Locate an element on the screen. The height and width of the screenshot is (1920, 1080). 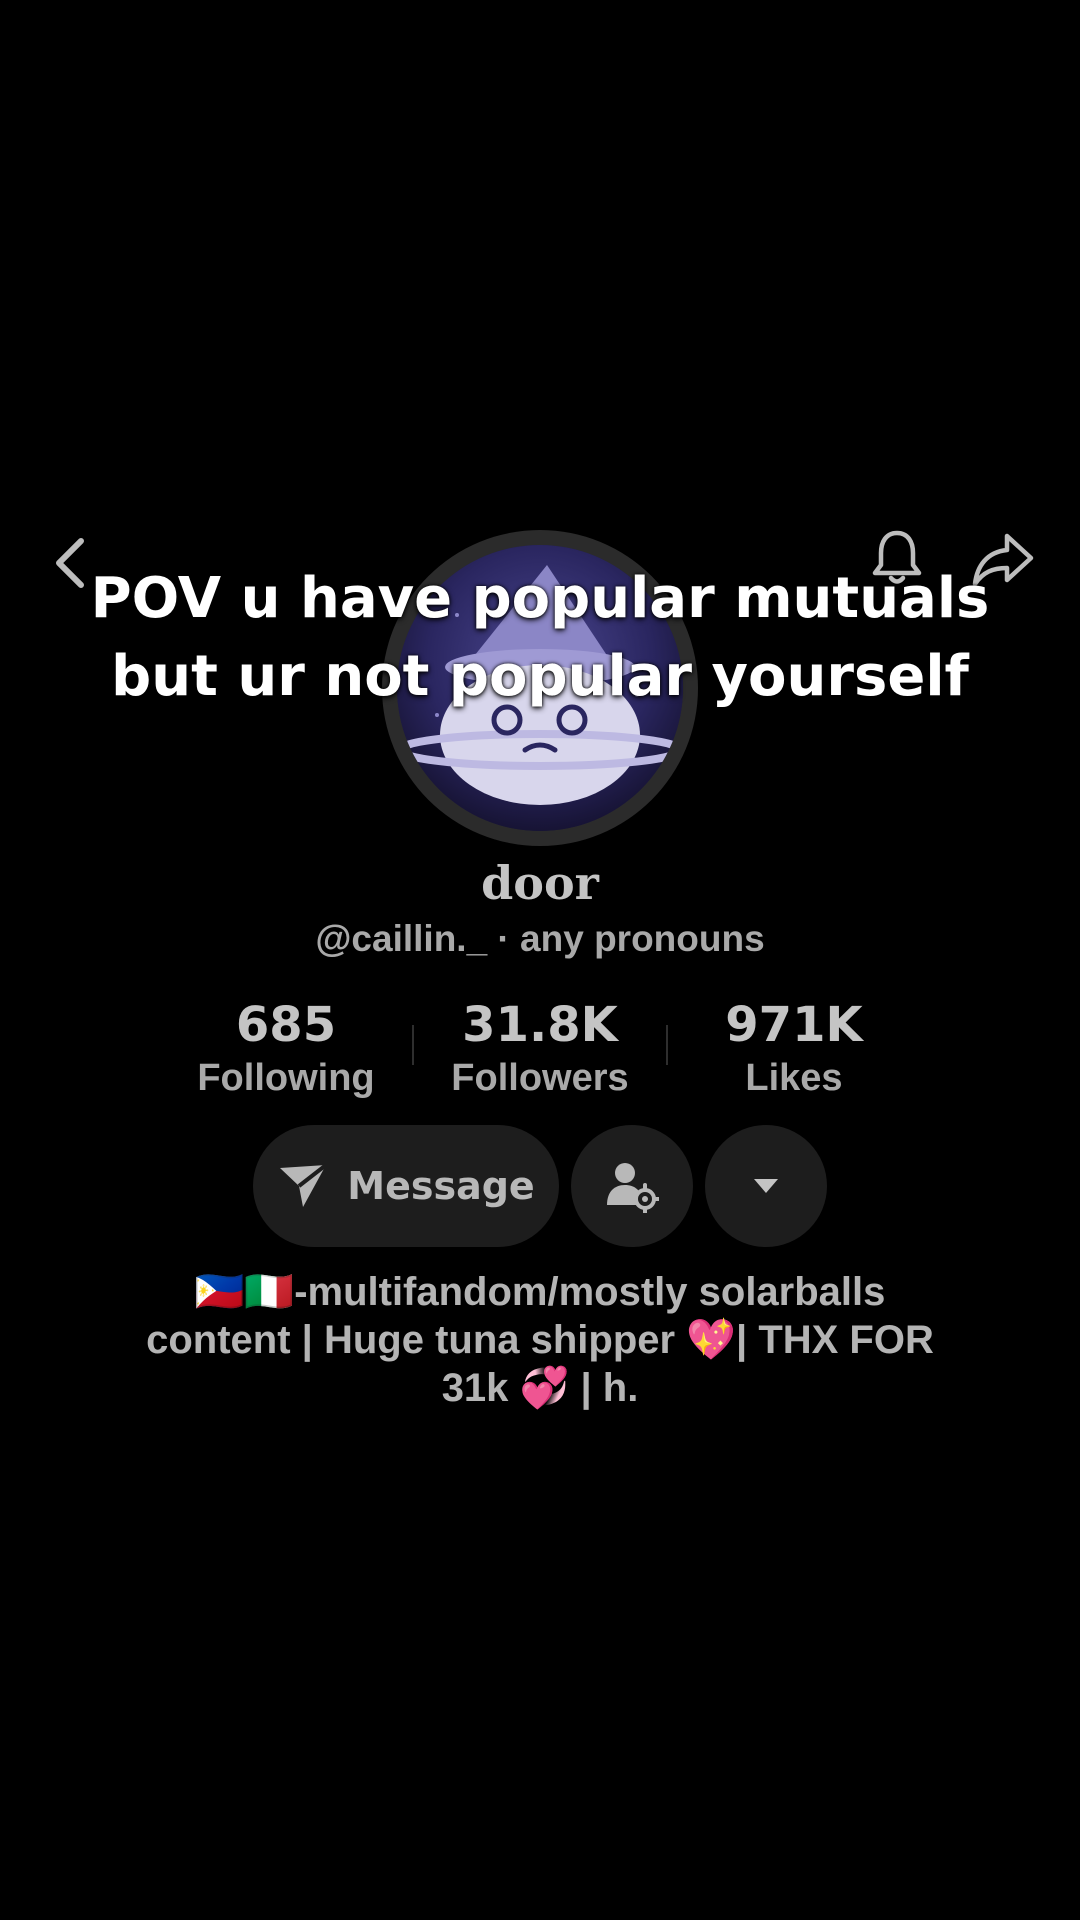
stat-likes: 971K Likes is located at coordinates (794, 1048).